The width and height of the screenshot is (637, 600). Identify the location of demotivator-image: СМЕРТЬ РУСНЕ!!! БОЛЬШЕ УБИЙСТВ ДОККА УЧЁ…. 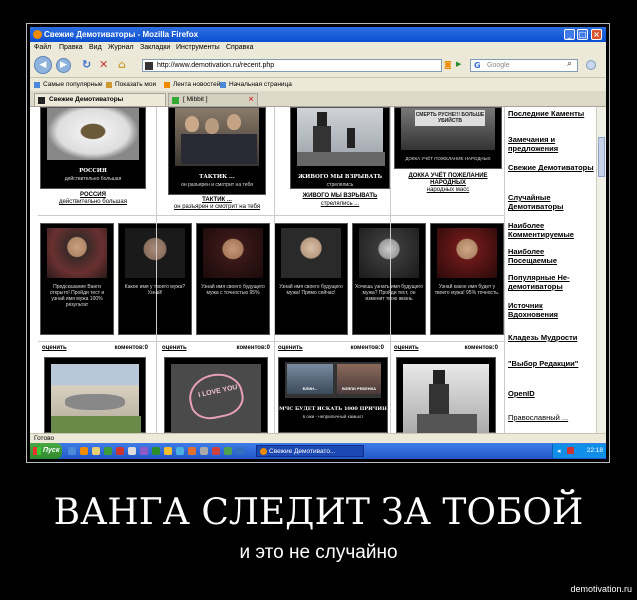
(448, 138).